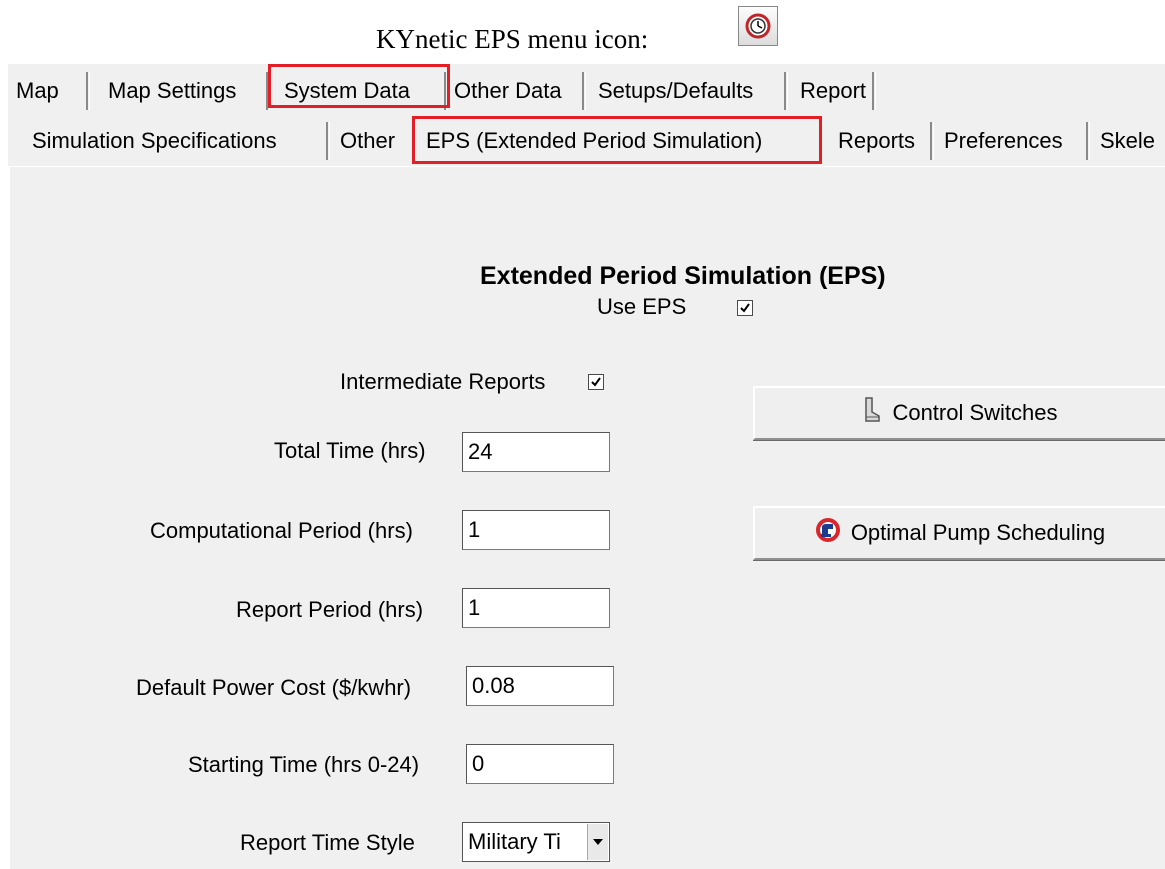 This screenshot has width=1165, height=869. I want to click on chevron-down-icon, so click(597, 842).